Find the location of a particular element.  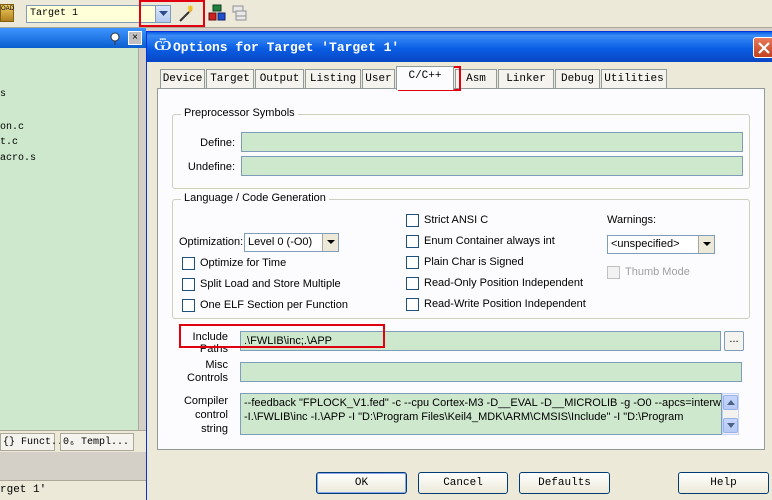

warnings-dropdown-arrow is located at coordinates (706, 244).